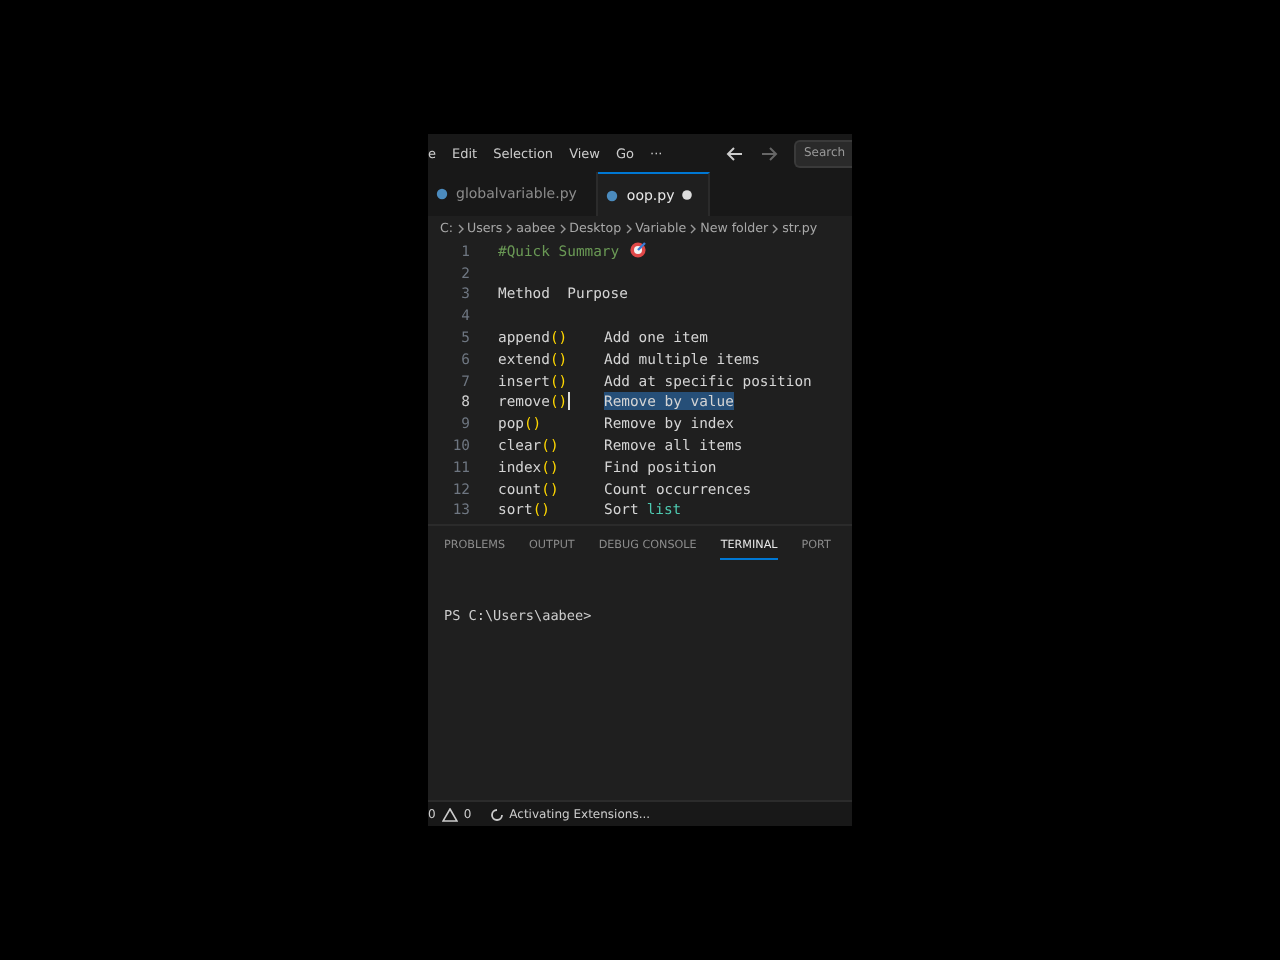  What do you see at coordinates (687, 195) in the screenshot?
I see `unsaved-dot-icon` at bounding box center [687, 195].